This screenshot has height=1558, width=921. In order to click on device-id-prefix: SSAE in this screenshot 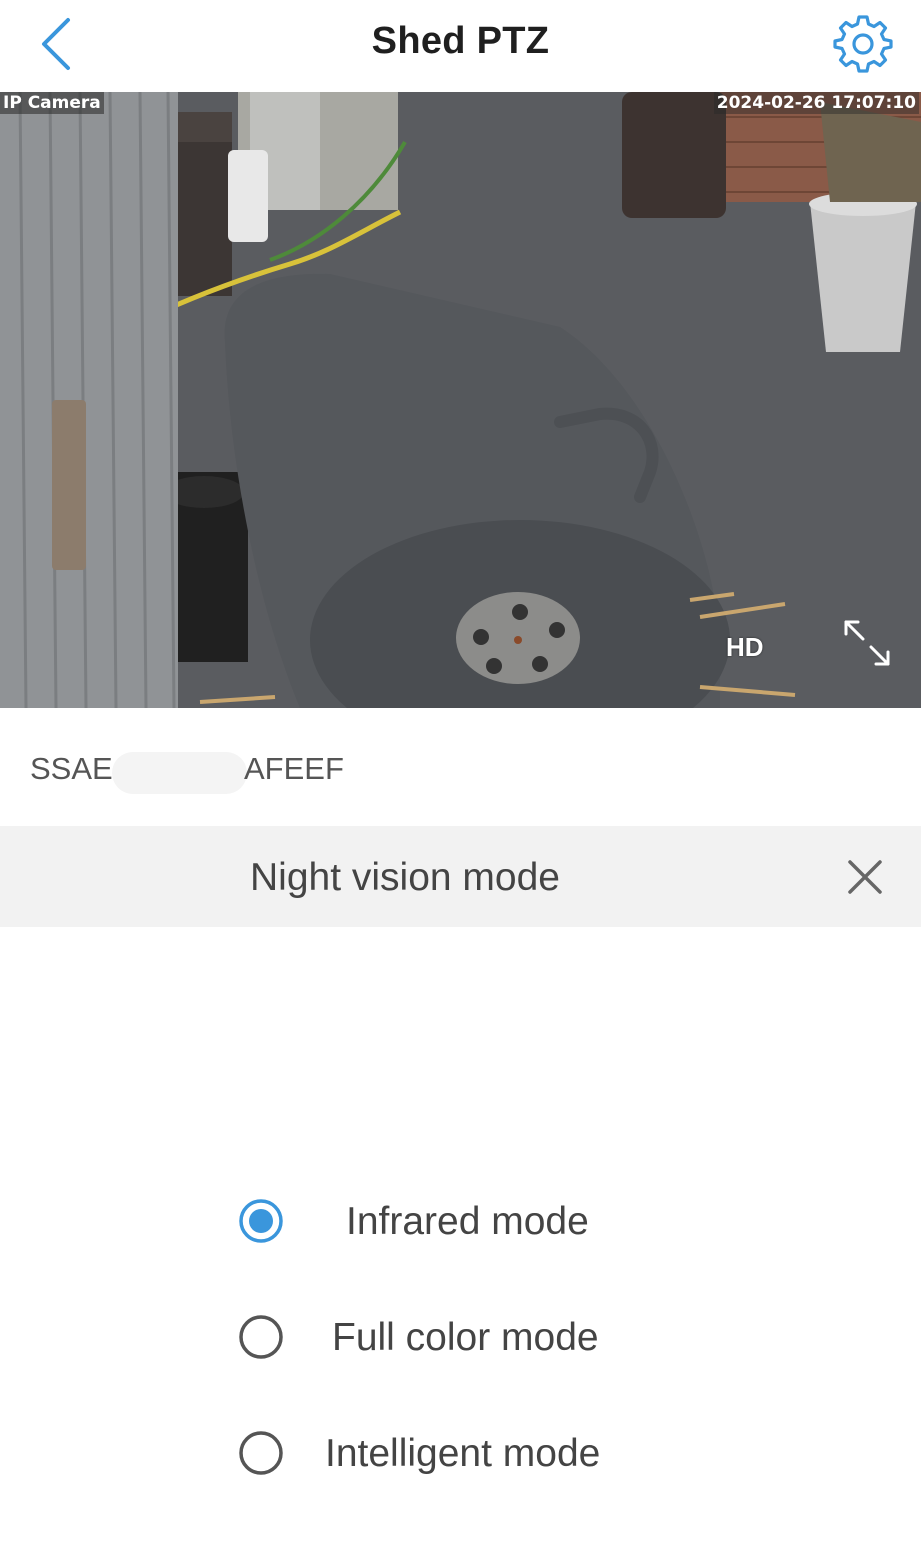, I will do `click(71, 768)`.